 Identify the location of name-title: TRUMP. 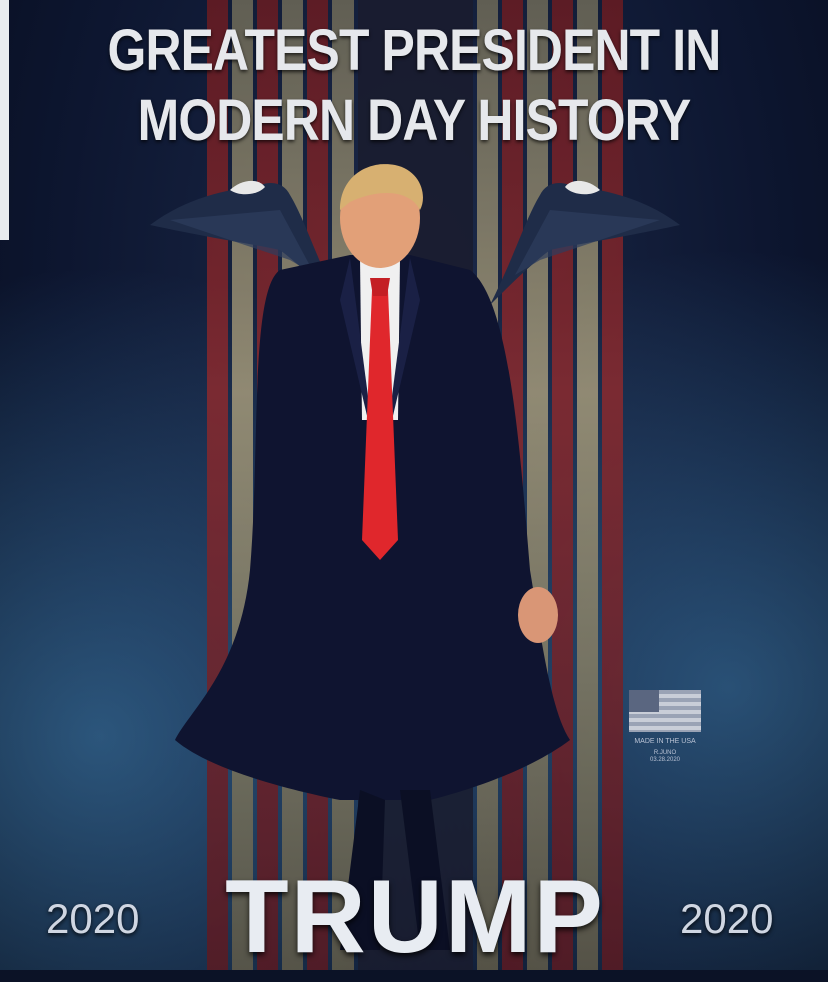
(415, 917).